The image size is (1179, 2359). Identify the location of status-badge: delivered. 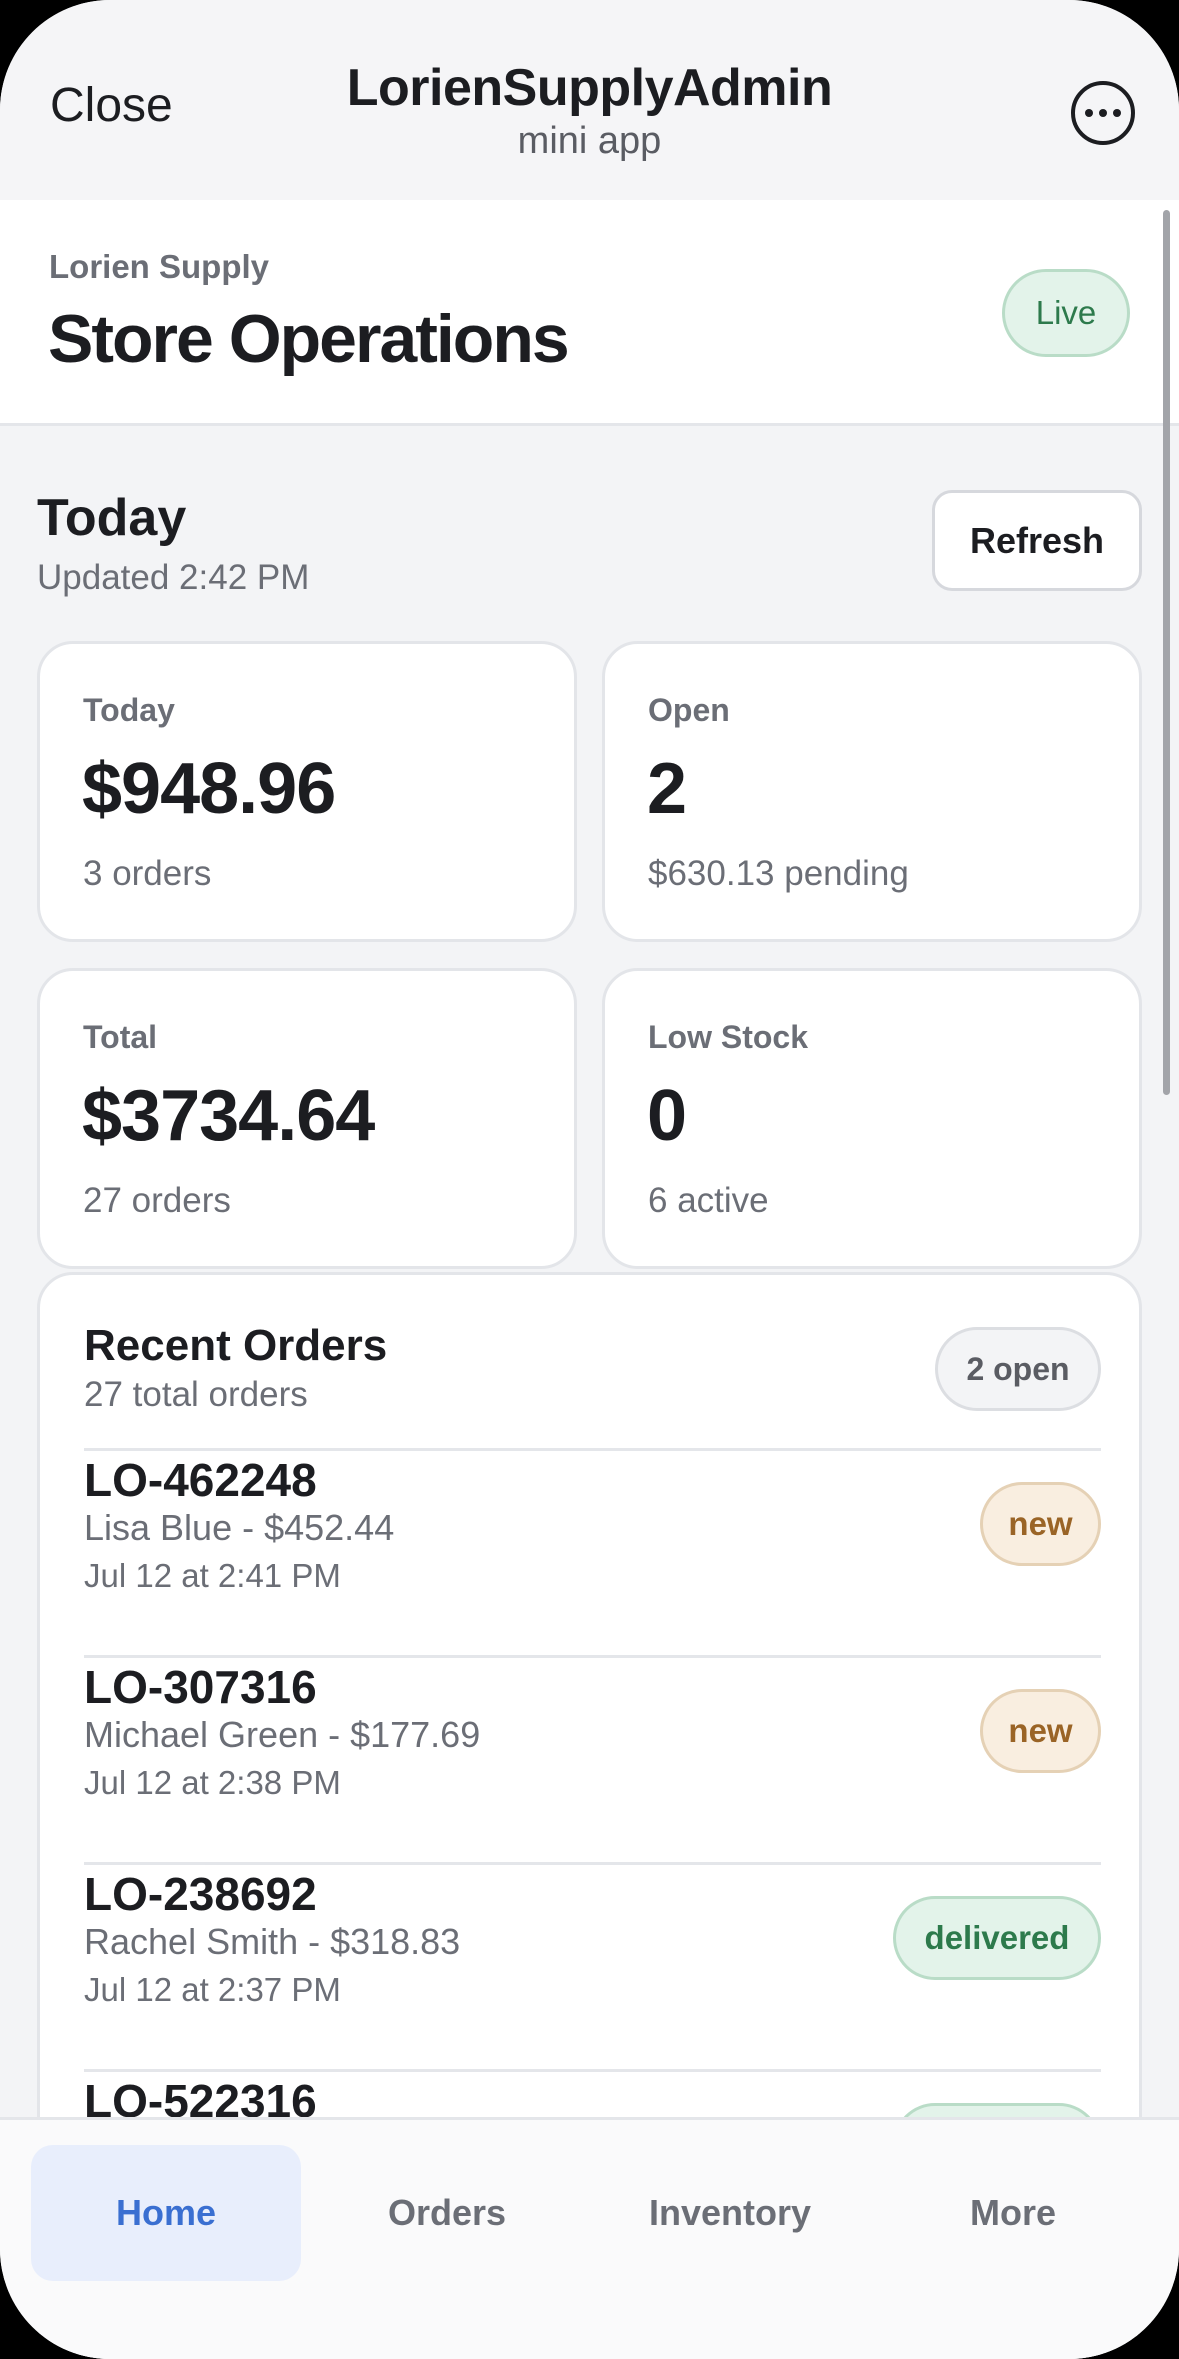
(997, 1938).